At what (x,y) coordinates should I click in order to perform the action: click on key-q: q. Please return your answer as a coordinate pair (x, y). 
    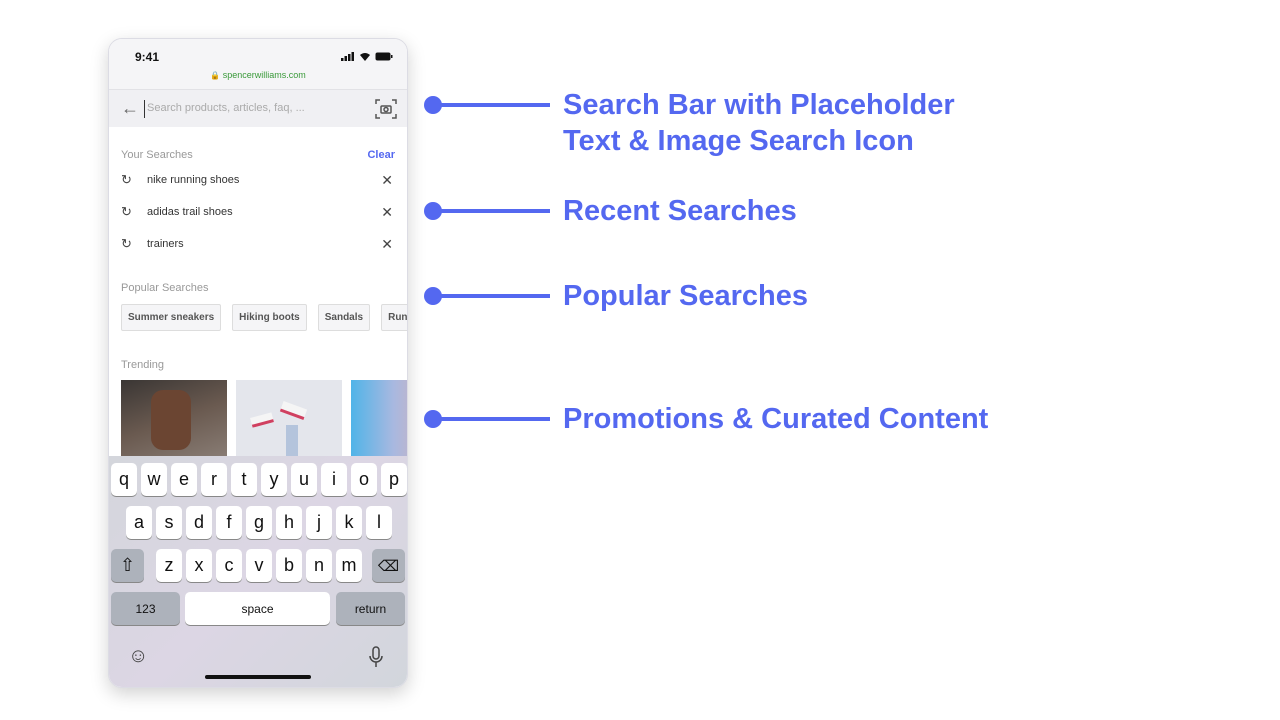
    Looking at the image, I should click on (124, 479).